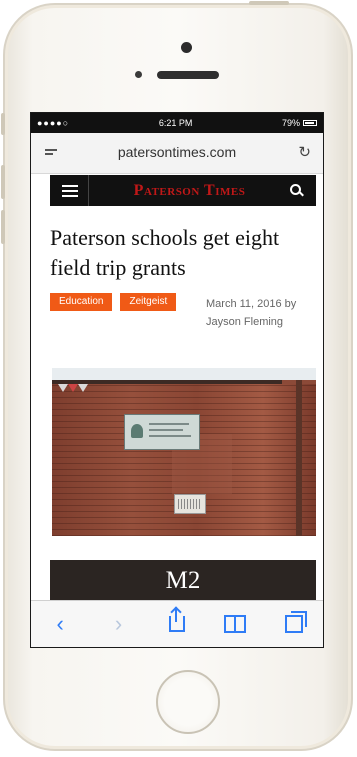 This screenshot has height=757, width=357. Describe the element at coordinates (186, 47) in the screenshot. I see `front-camera` at that location.